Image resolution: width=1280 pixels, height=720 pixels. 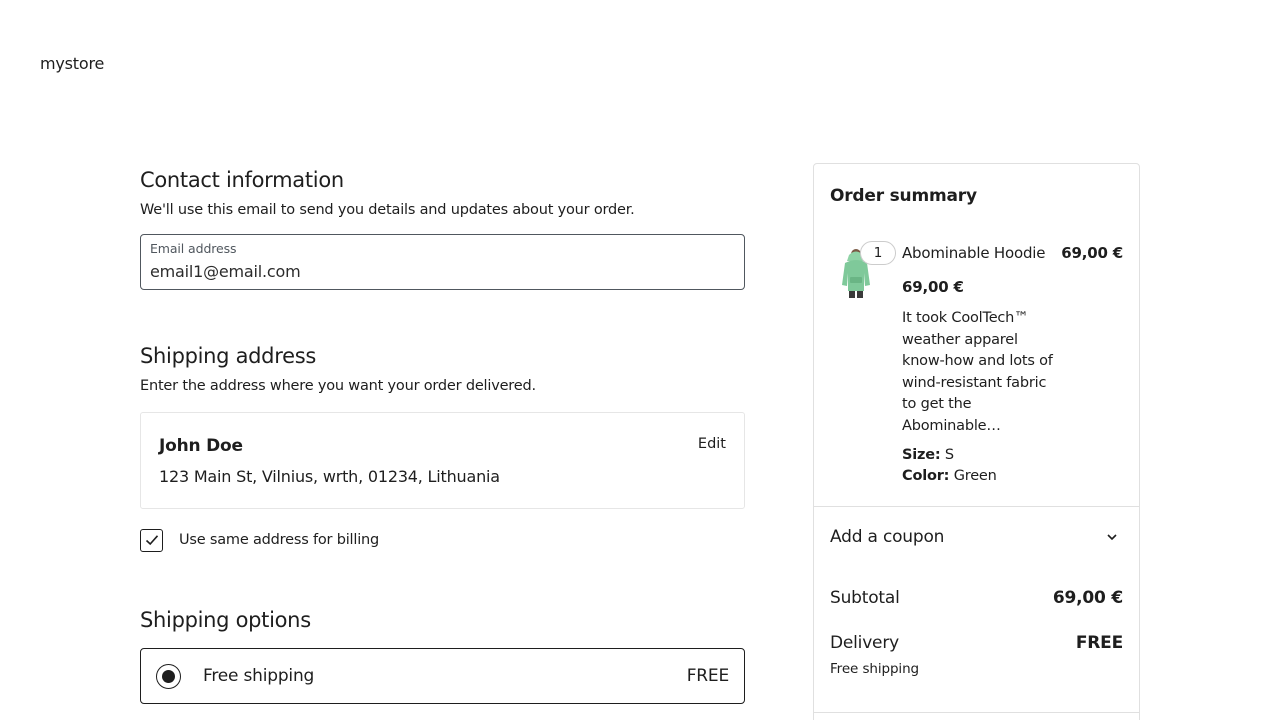 I want to click on address-name: John Doe, so click(x=201, y=446).